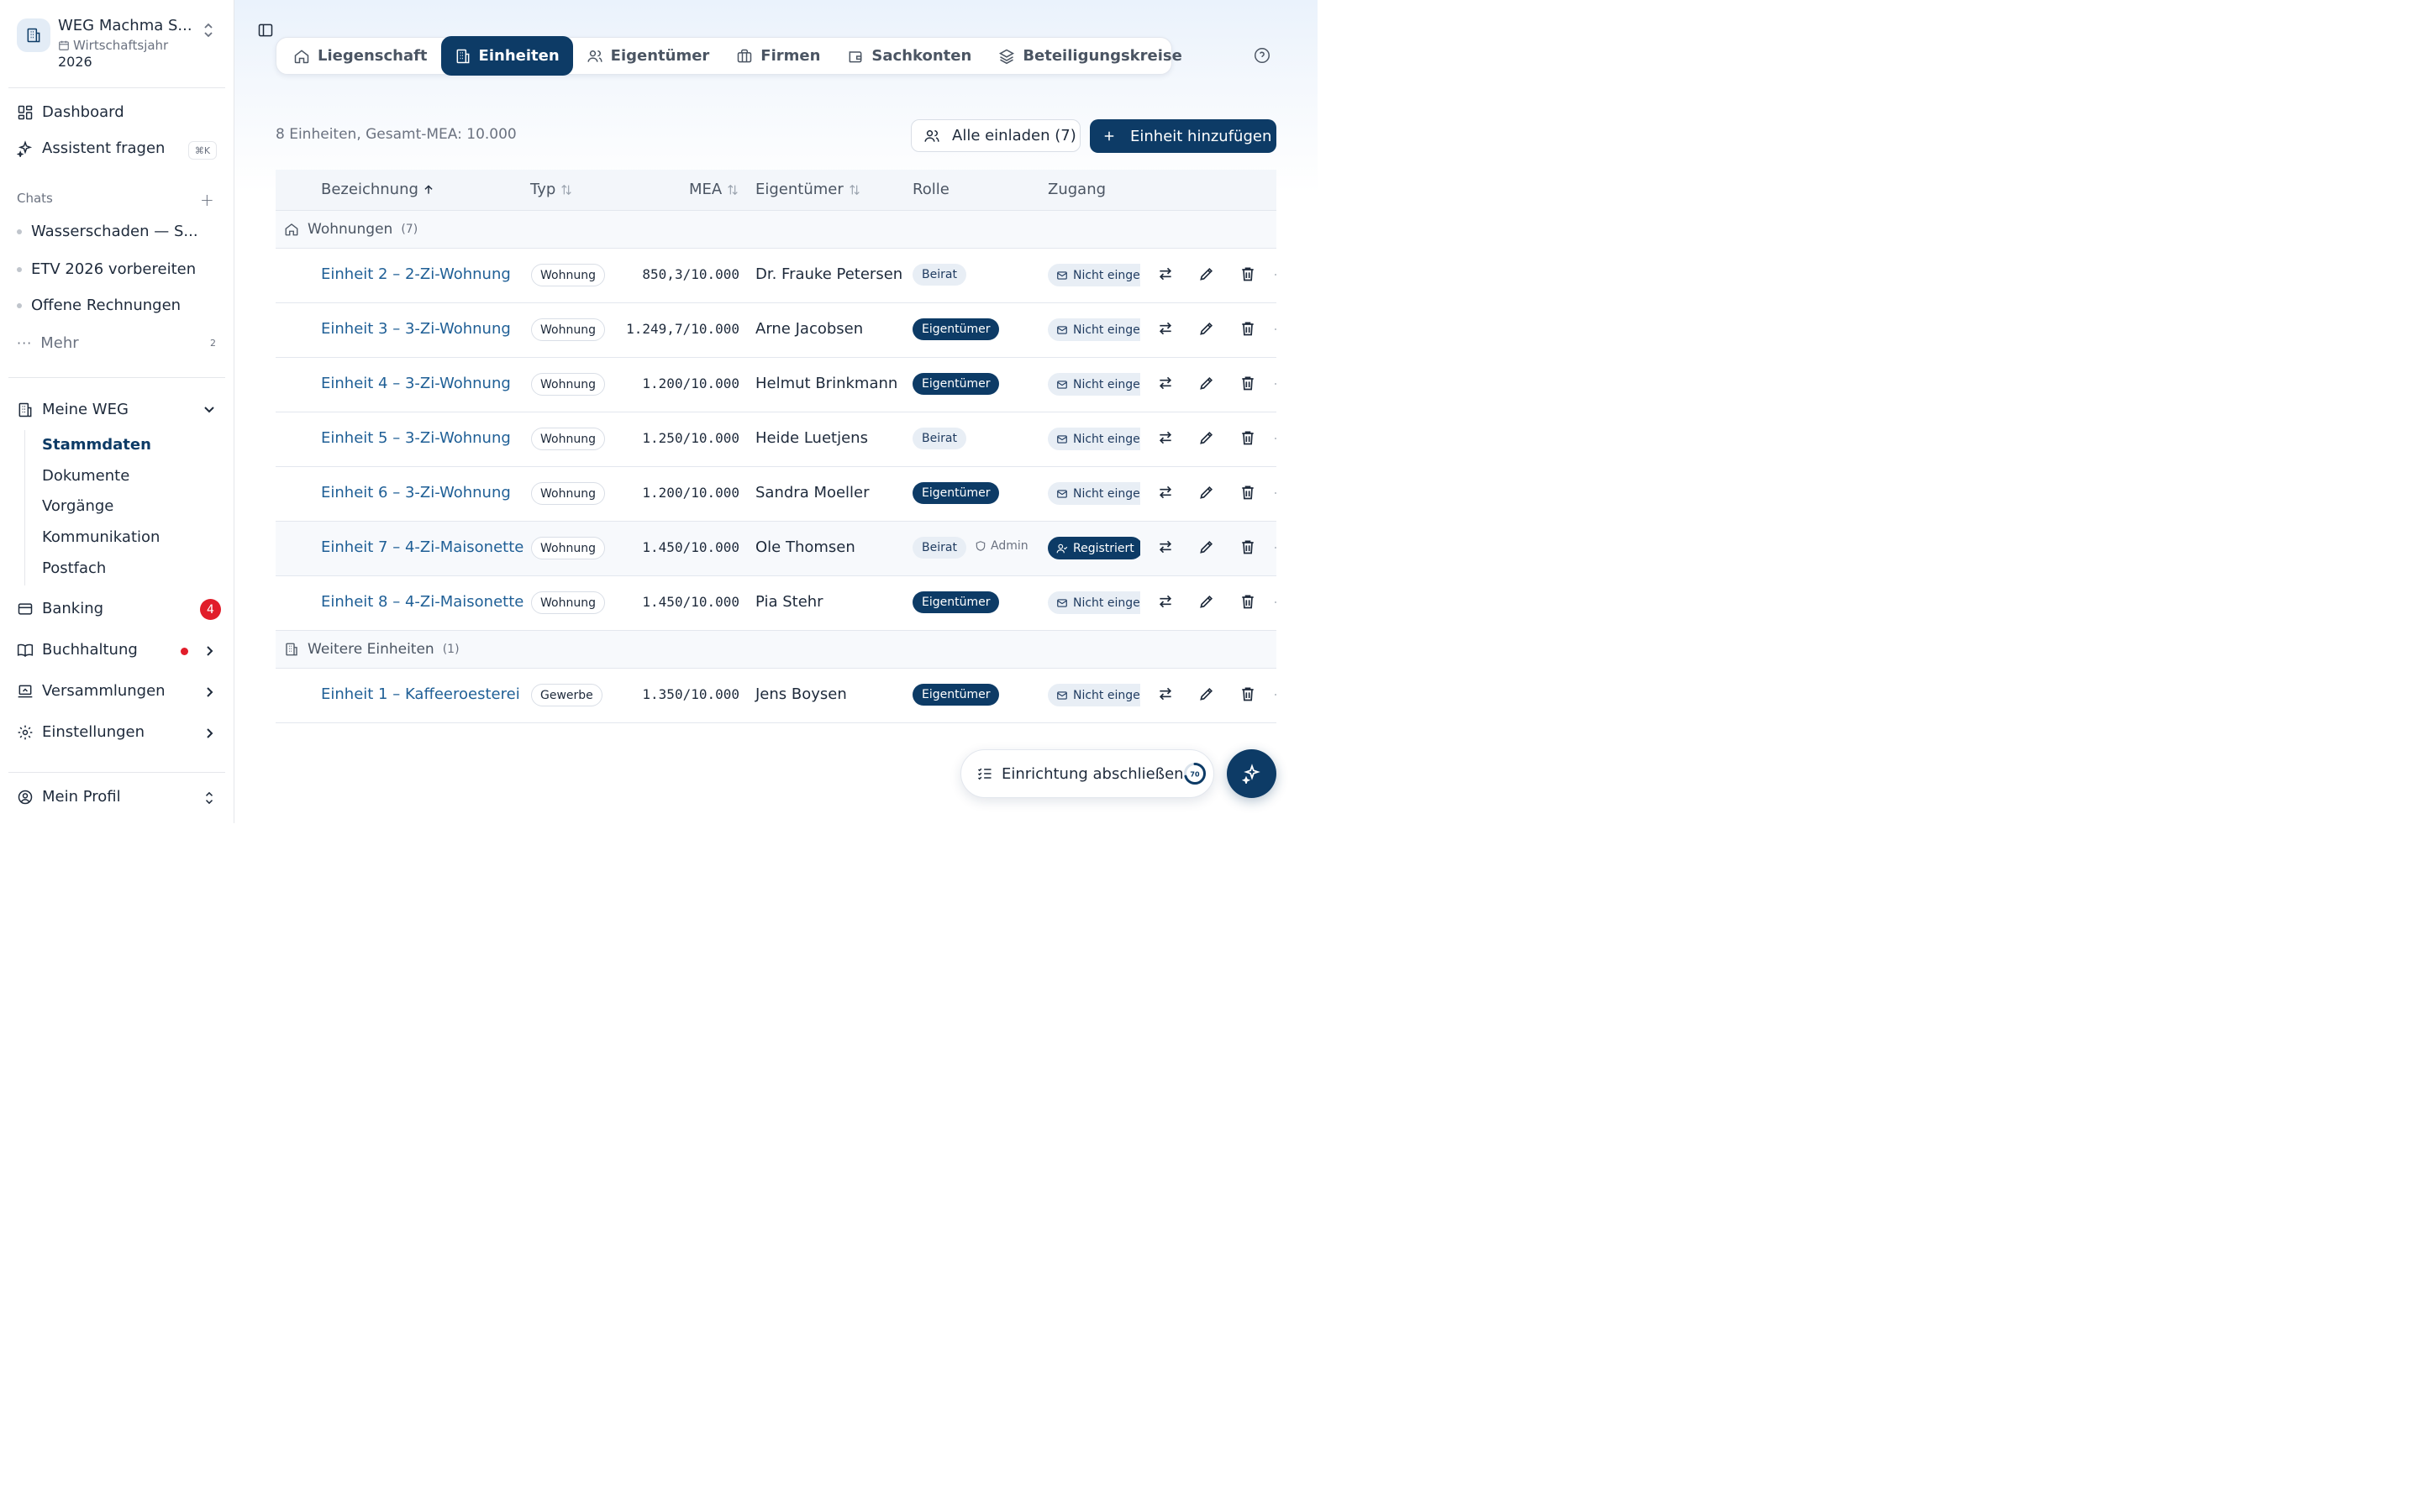 The width and height of the screenshot is (2420, 1512). What do you see at coordinates (552, 189) in the screenshot?
I see `col-type-header: Typ` at bounding box center [552, 189].